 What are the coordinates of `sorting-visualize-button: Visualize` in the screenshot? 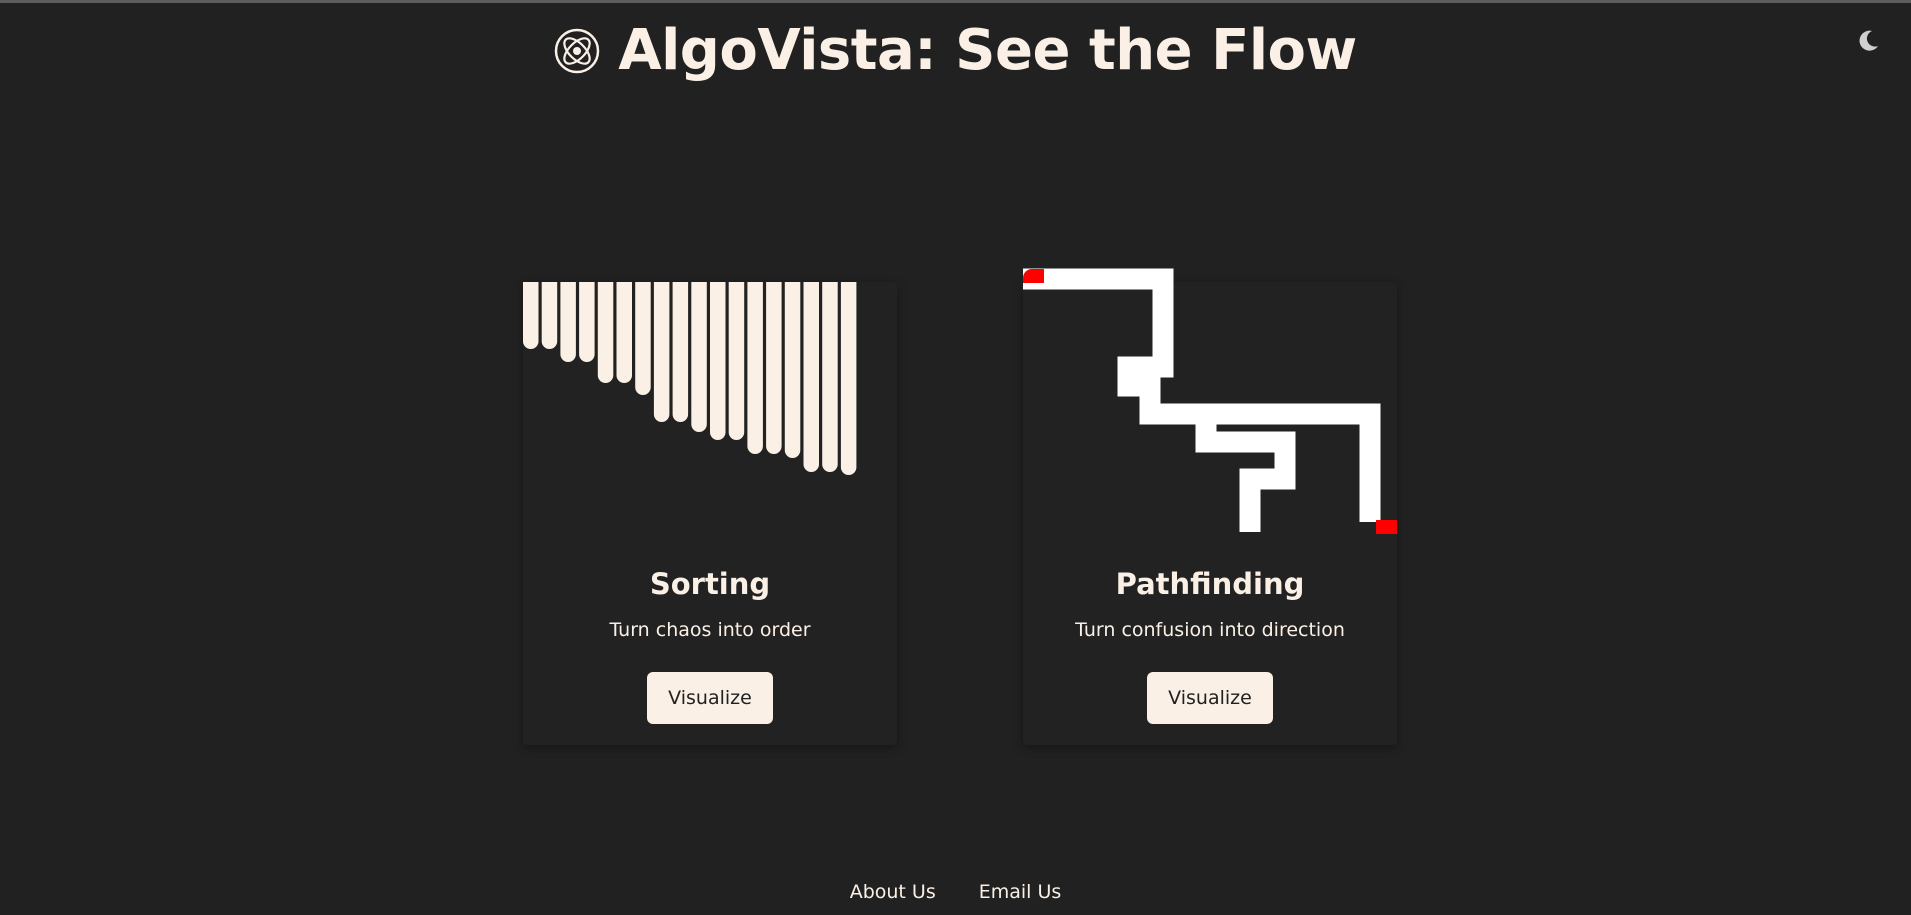 It's located at (710, 698).